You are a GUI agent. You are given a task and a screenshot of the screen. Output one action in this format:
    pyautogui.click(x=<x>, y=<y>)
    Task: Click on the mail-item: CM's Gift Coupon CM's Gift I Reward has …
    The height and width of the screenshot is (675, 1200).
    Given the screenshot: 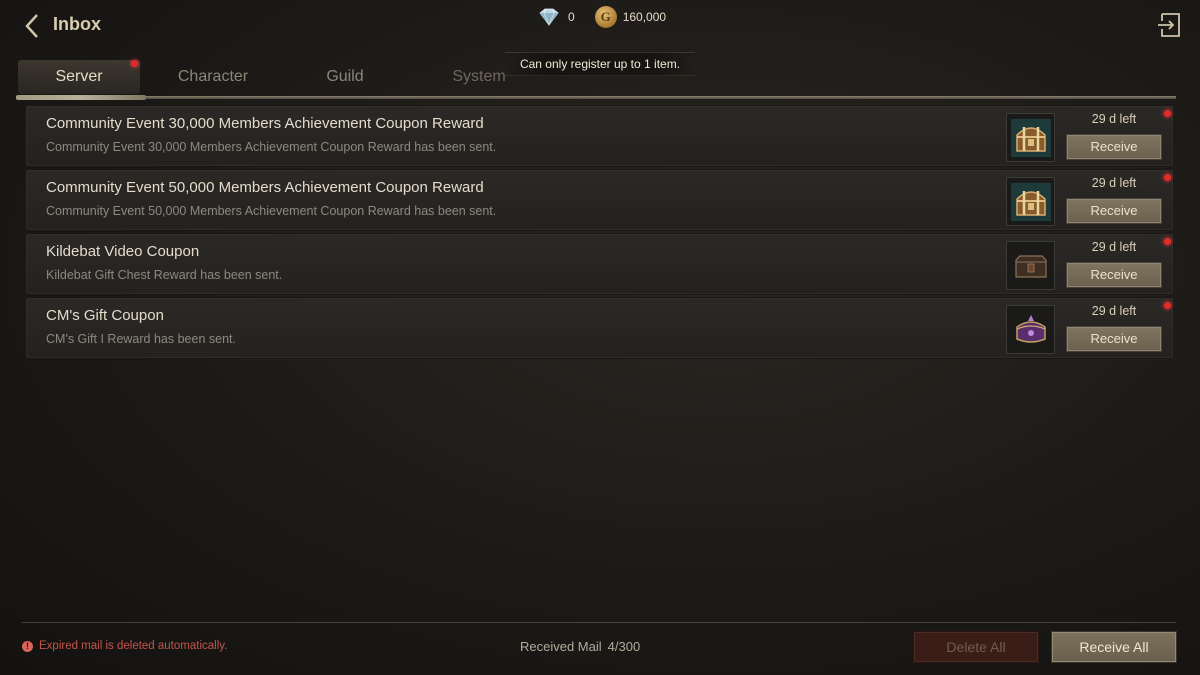 What is the action you would take?
    pyautogui.click(x=599, y=328)
    